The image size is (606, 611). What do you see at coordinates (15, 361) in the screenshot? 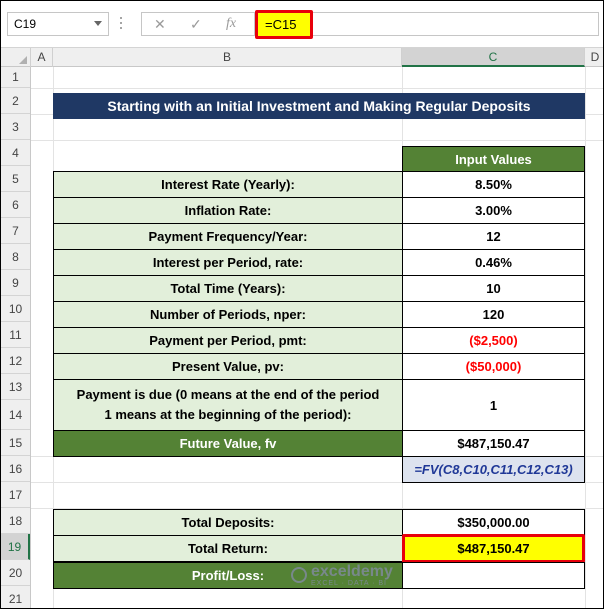
I see `row-header-12: 12` at bounding box center [15, 361].